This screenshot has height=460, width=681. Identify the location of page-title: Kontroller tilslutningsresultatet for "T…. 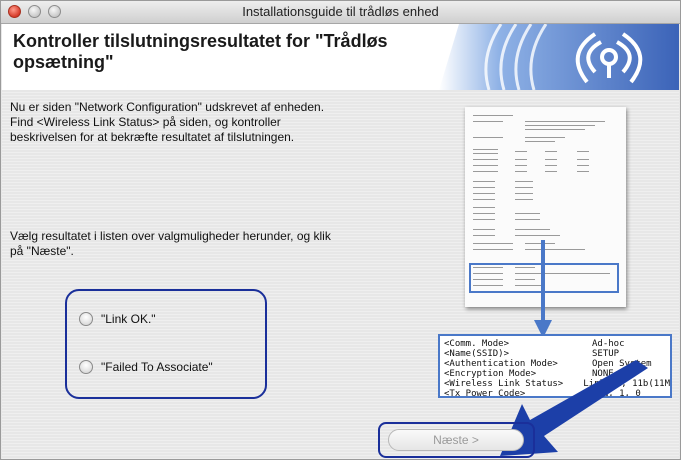
(223, 52).